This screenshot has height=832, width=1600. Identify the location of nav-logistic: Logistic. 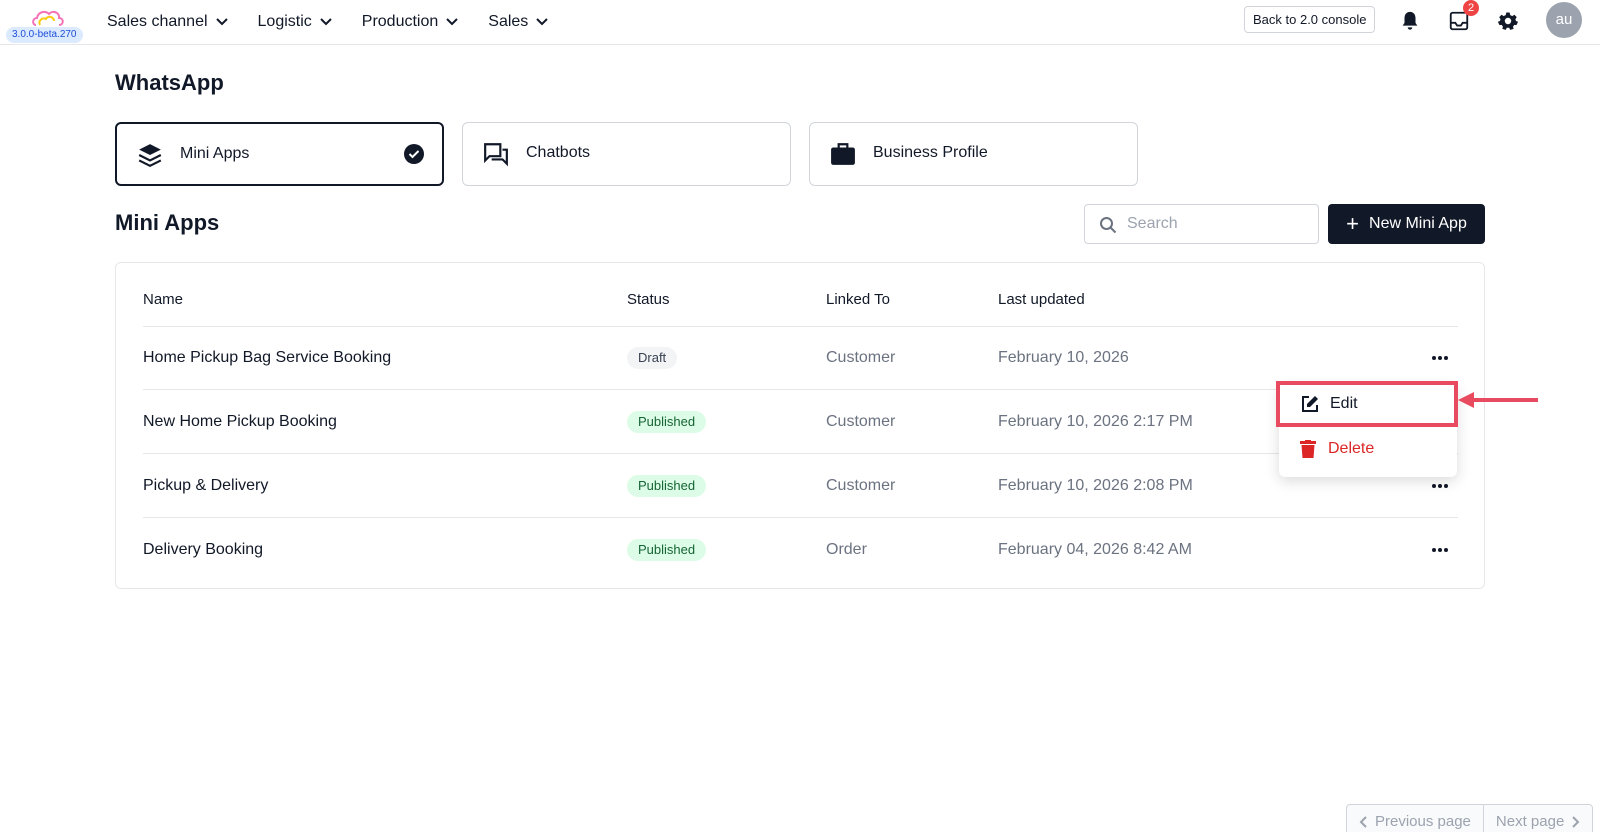
(295, 22).